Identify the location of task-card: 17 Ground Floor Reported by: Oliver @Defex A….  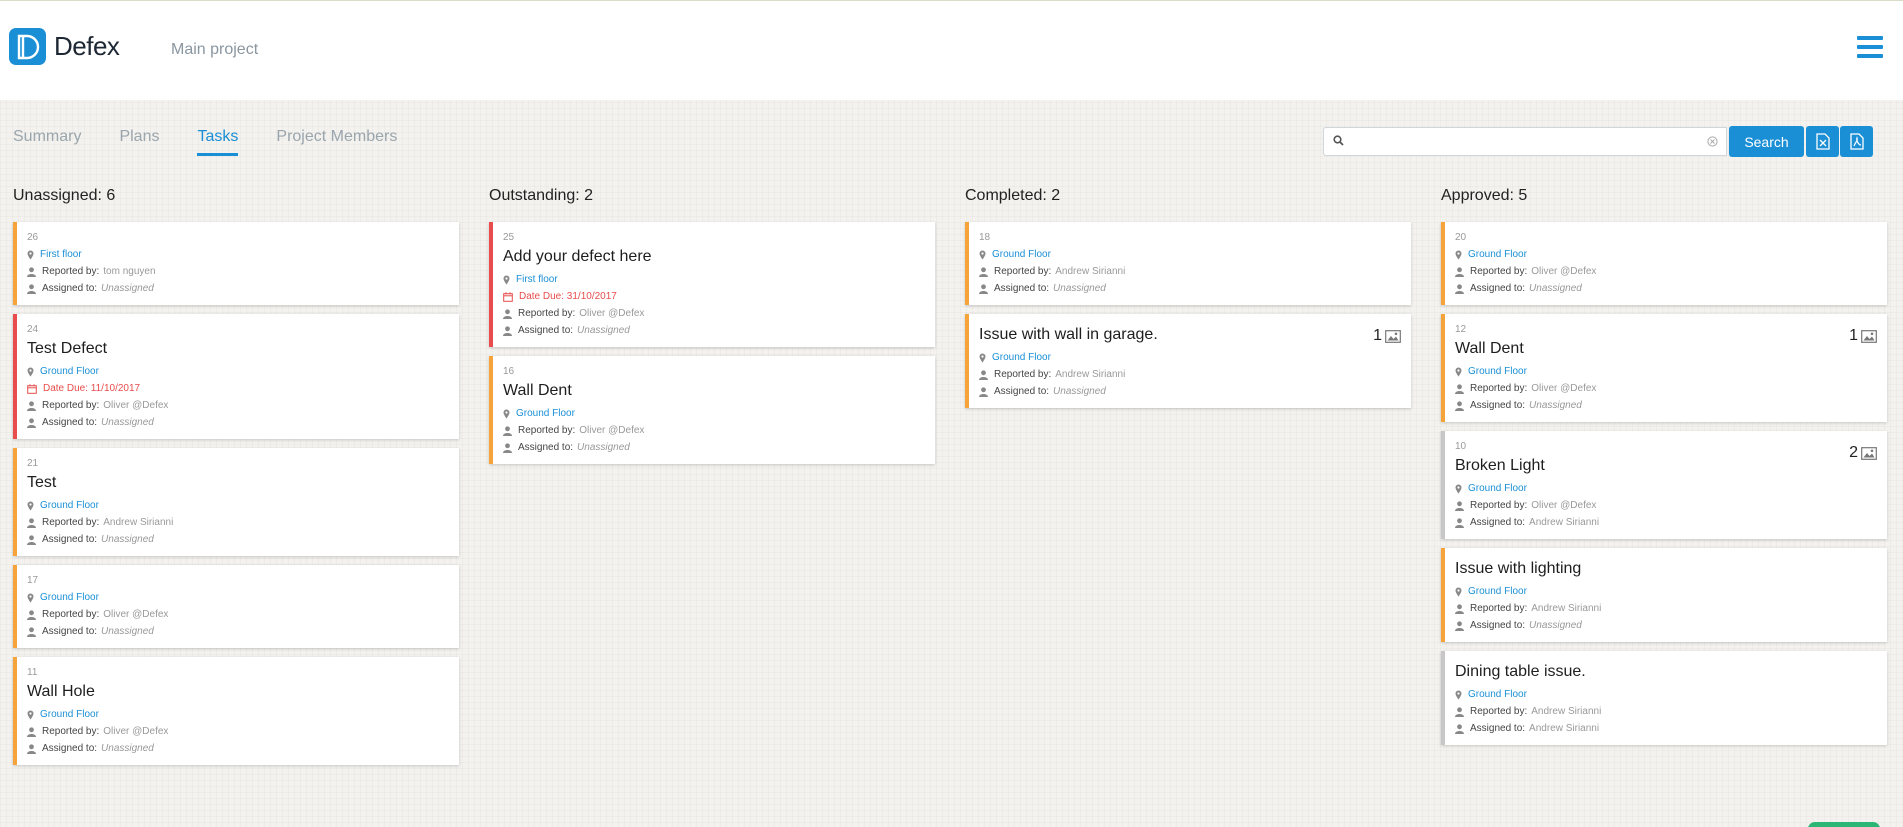
(236, 606).